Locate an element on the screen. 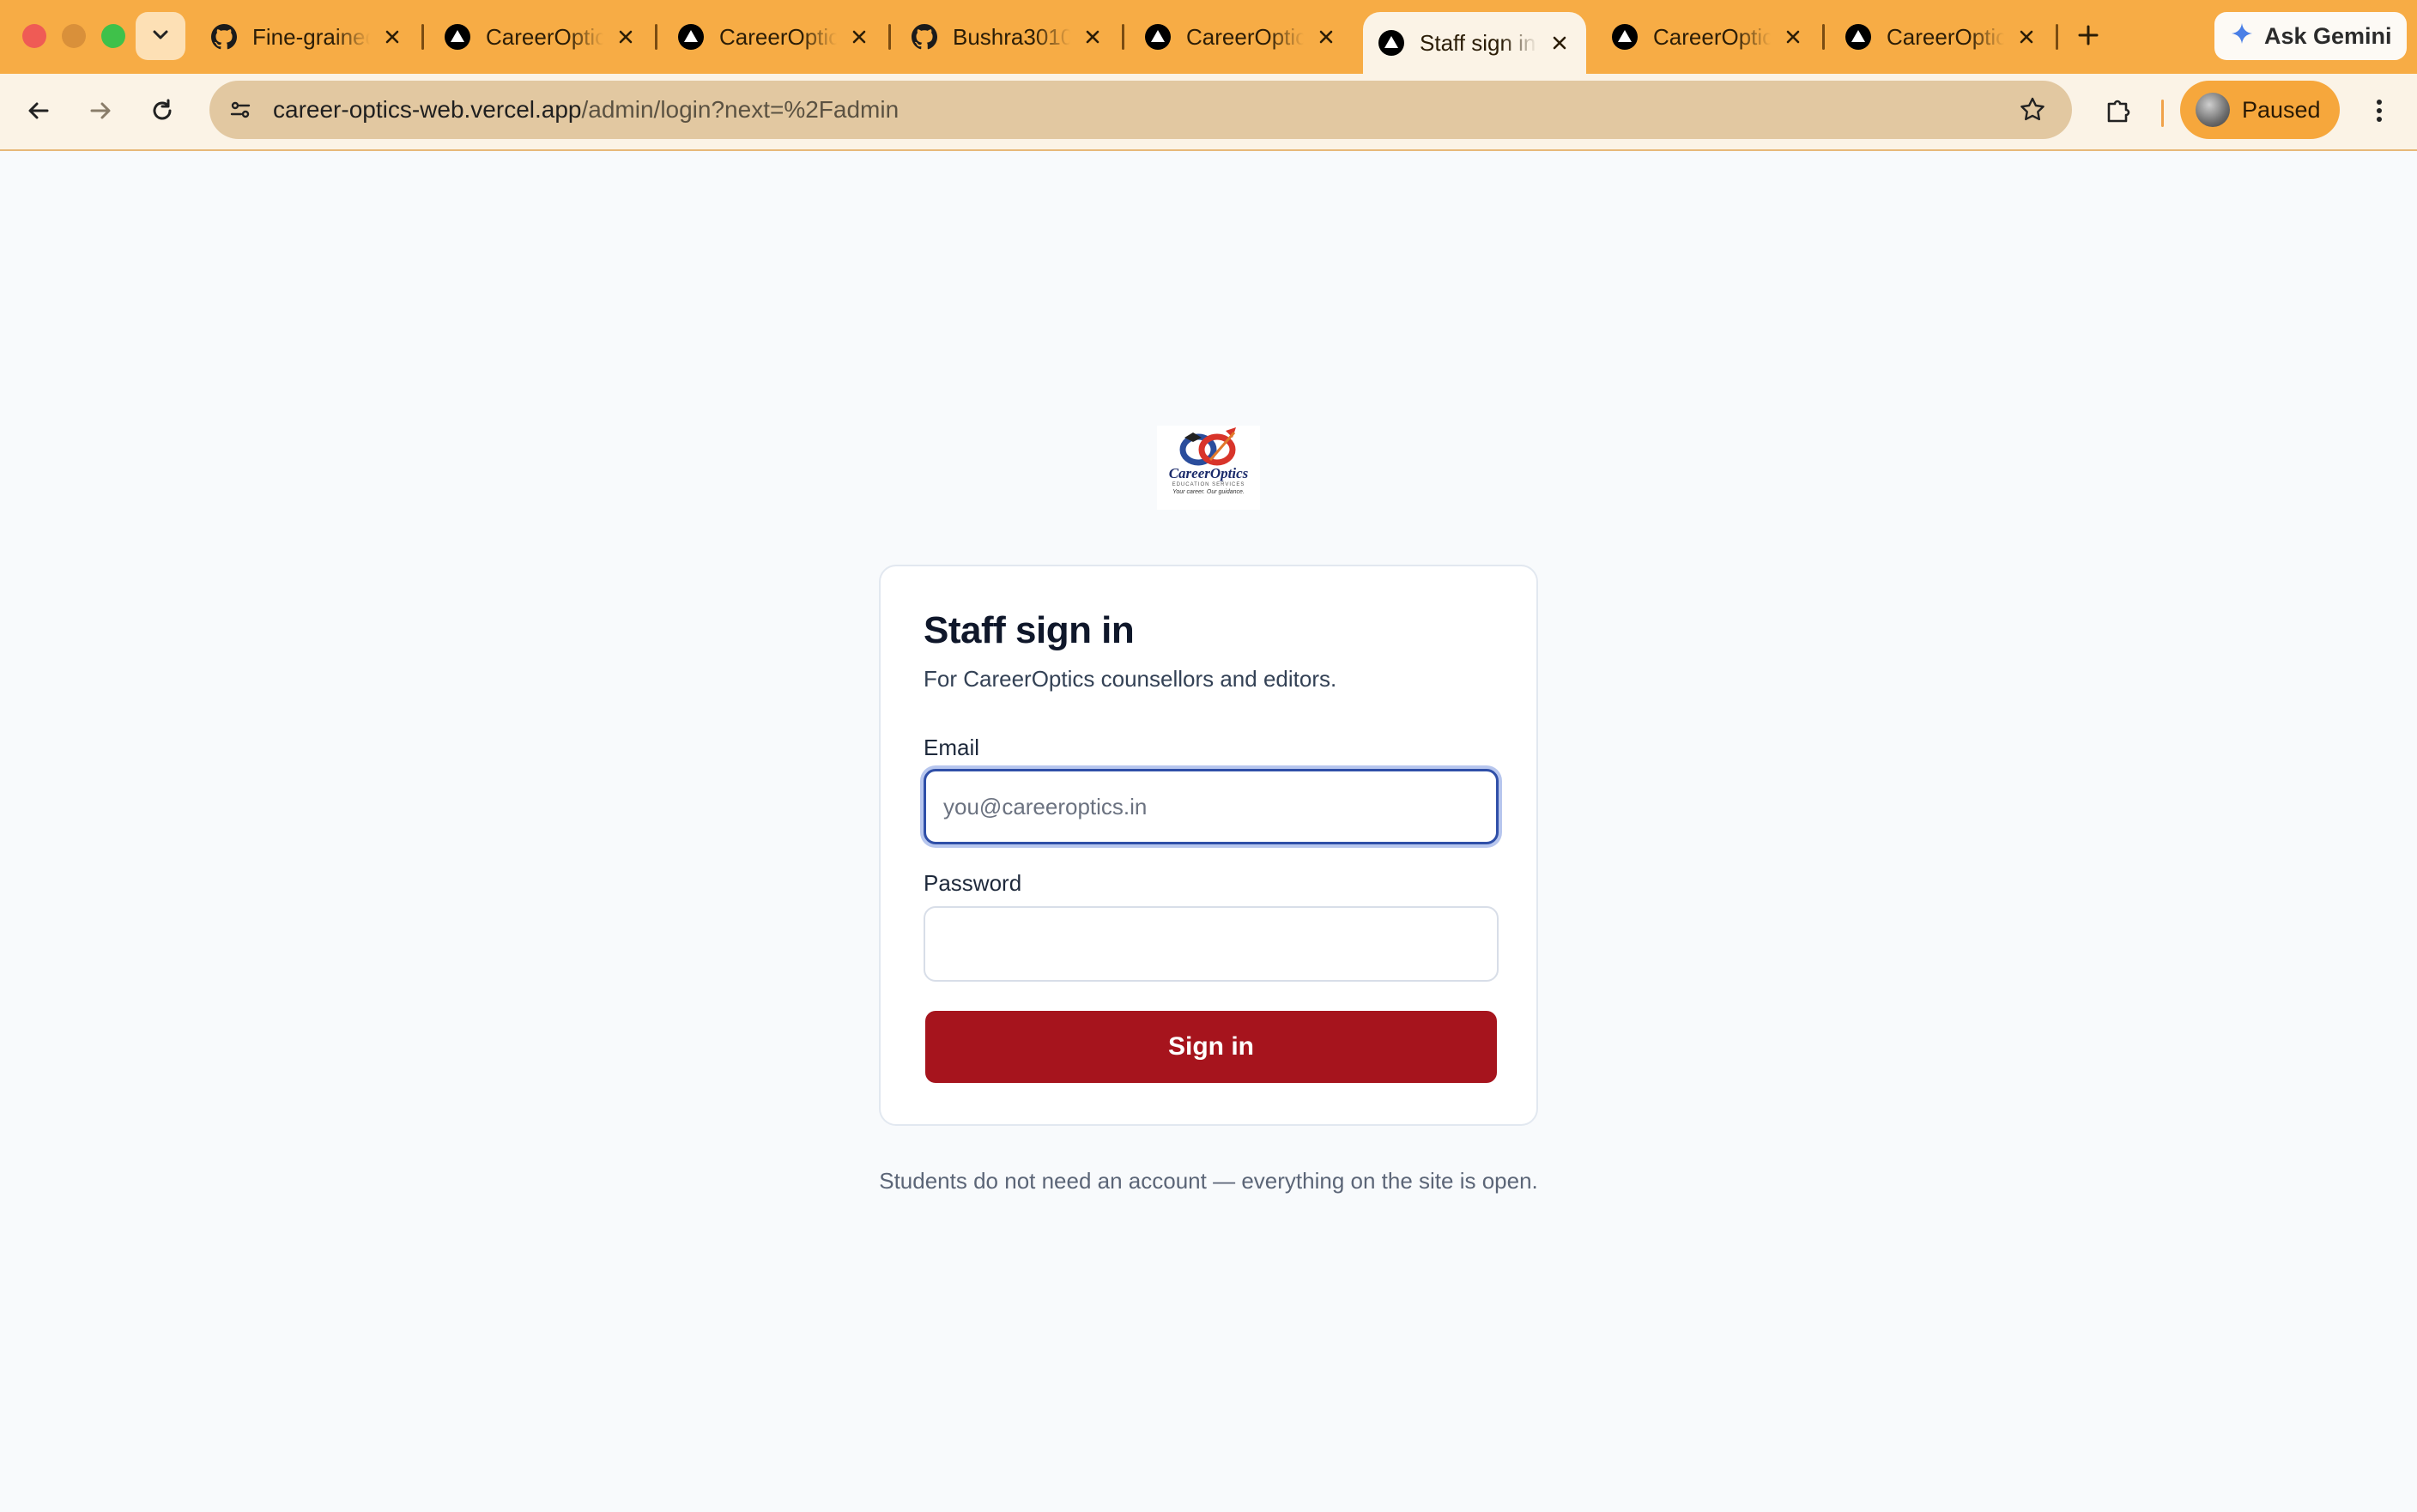 The image size is (2417, 1512). browser-menu-button is located at coordinates (2379, 112).